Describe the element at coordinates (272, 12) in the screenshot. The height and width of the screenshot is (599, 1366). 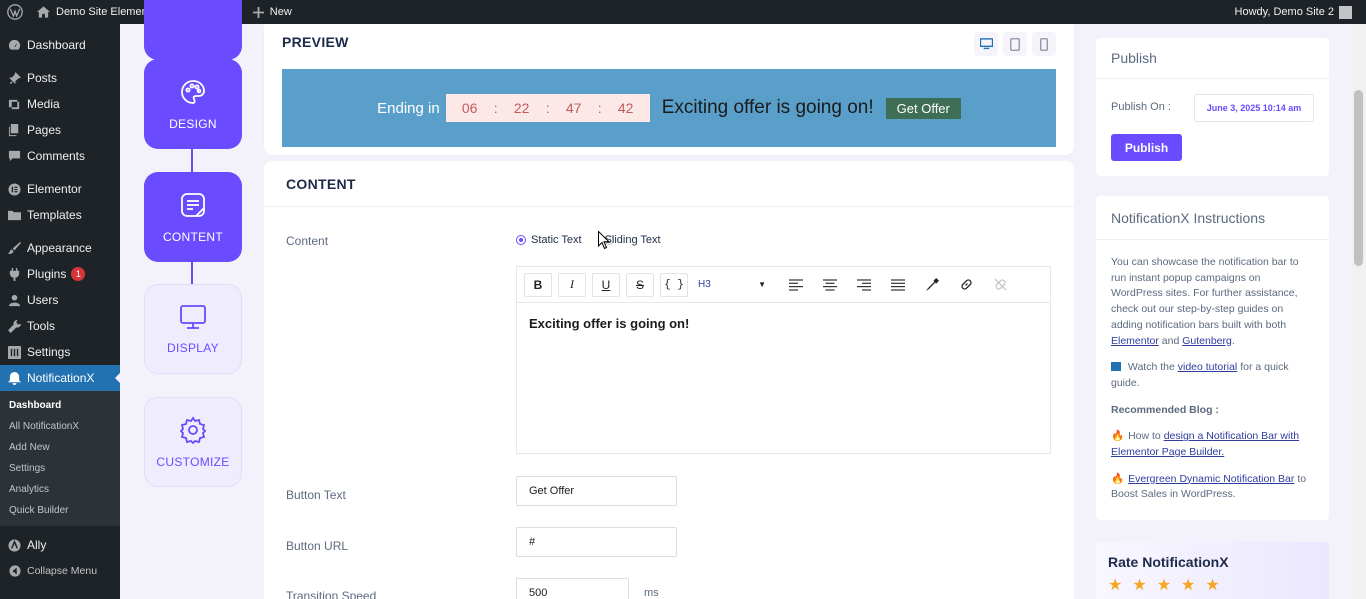
I see `new-content-link: New` at that location.